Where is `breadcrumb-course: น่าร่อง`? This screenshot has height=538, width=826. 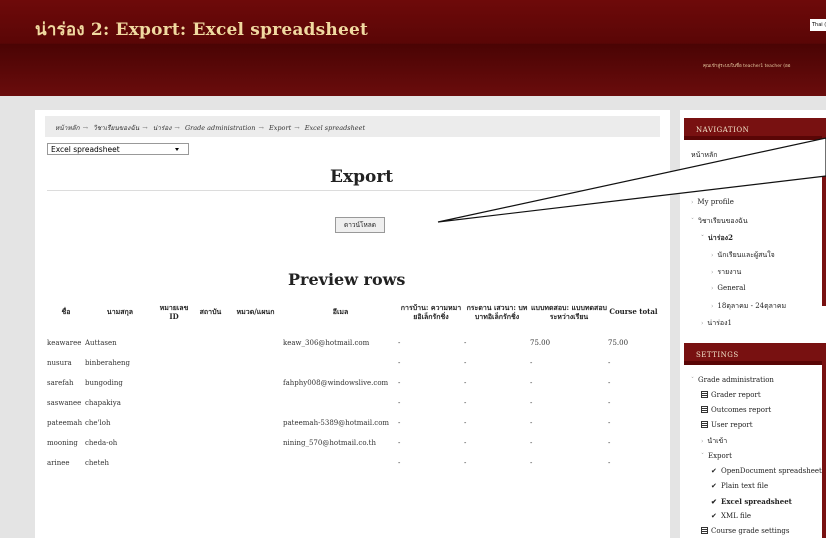
breadcrumb-course: น่าร่อง is located at coordinates (162, 128).